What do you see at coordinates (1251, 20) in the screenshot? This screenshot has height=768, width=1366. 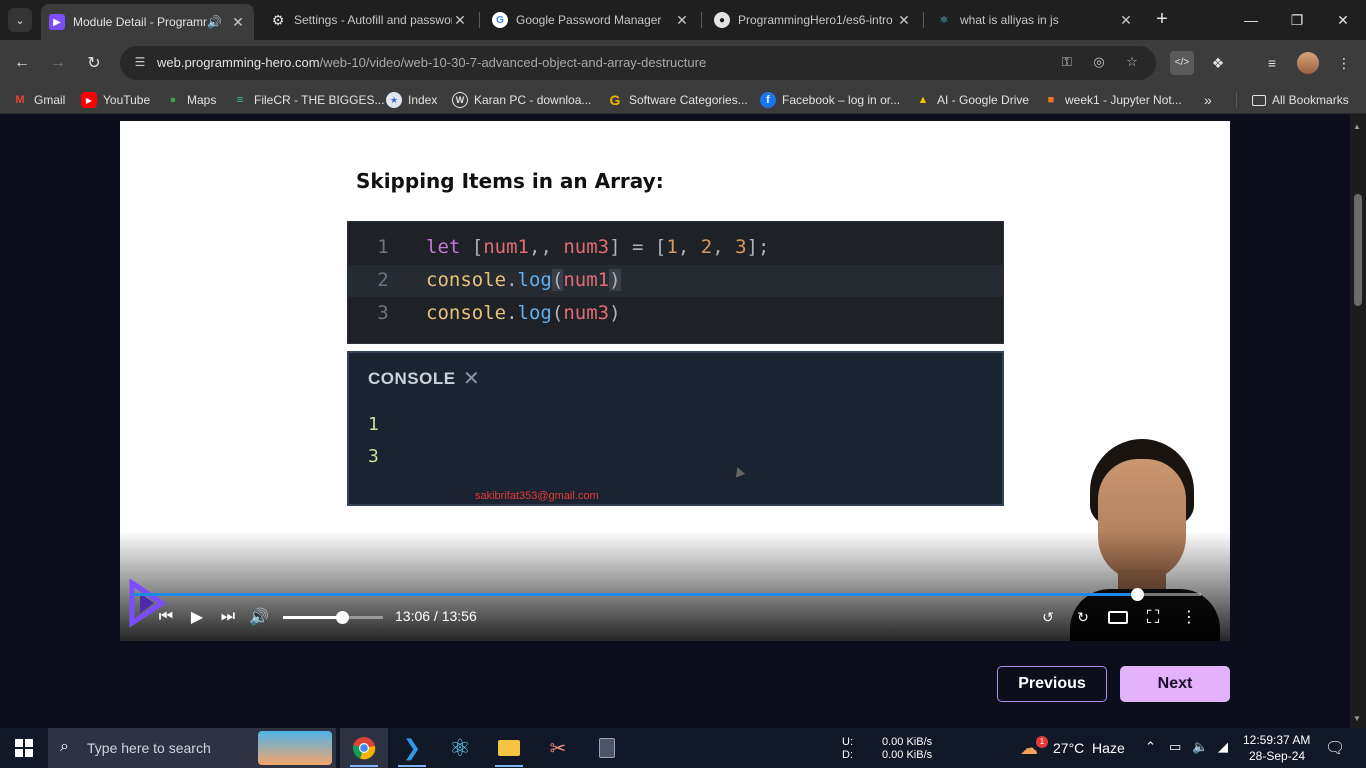 I see `minimize-button: —` at bounding box center [1251, 20].